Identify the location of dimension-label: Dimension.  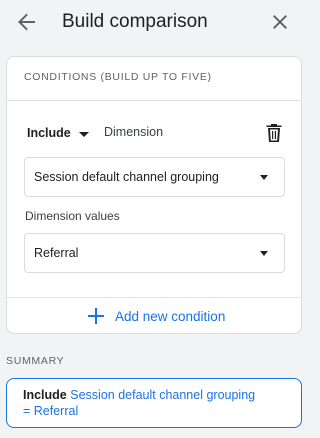
(134, 132).